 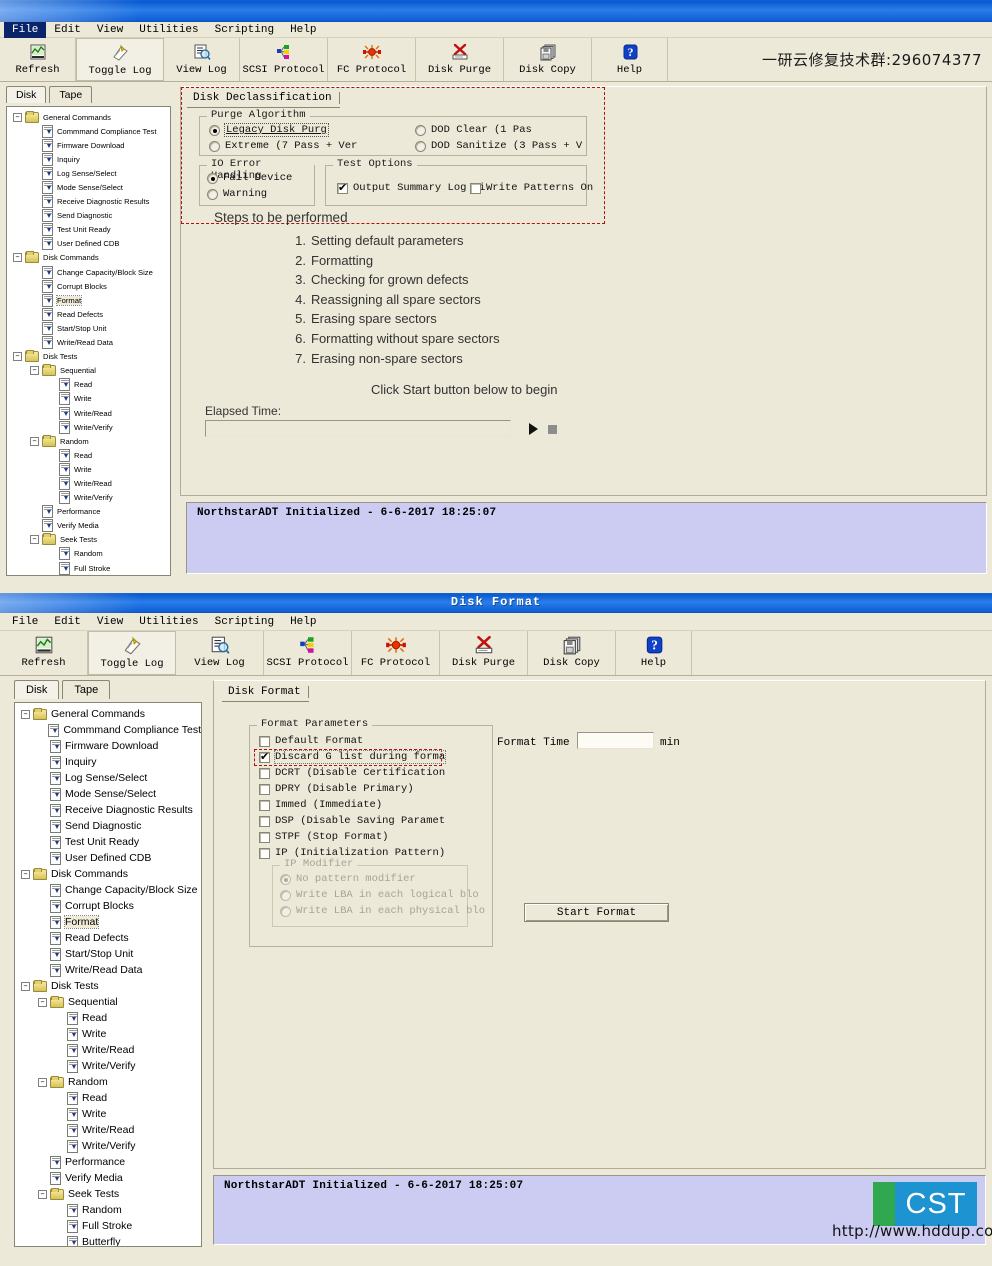 I want to click on tree-folder: – Random, so click(x=109, y=1082).